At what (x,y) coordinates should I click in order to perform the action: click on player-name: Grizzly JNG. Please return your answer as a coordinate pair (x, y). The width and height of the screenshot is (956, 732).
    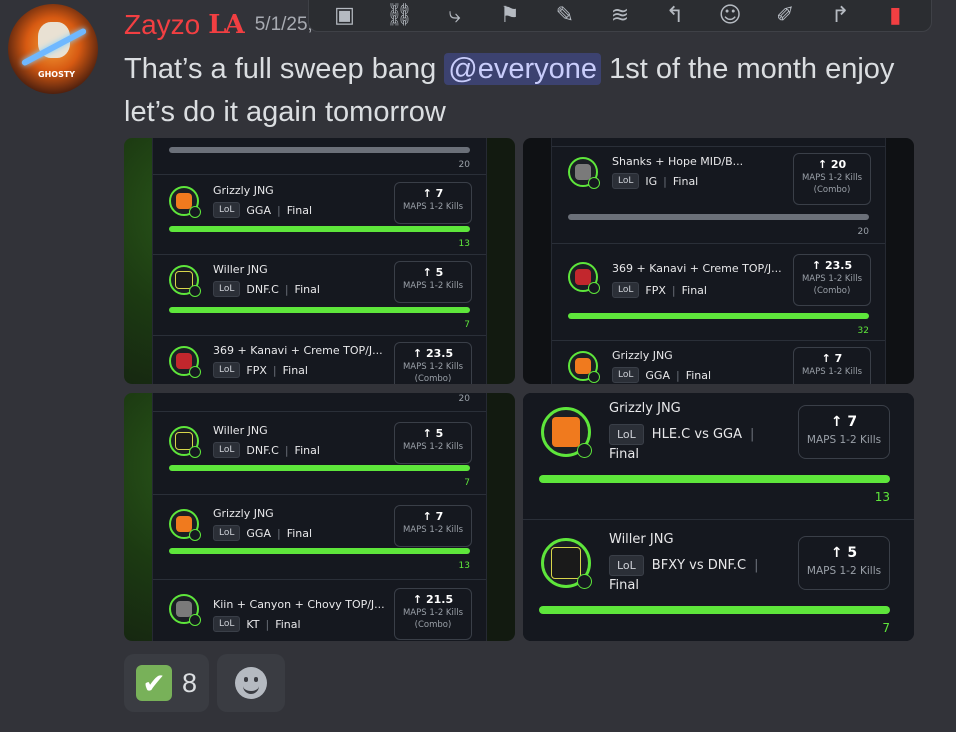
    Looking at the image, I should click on (243, 513).